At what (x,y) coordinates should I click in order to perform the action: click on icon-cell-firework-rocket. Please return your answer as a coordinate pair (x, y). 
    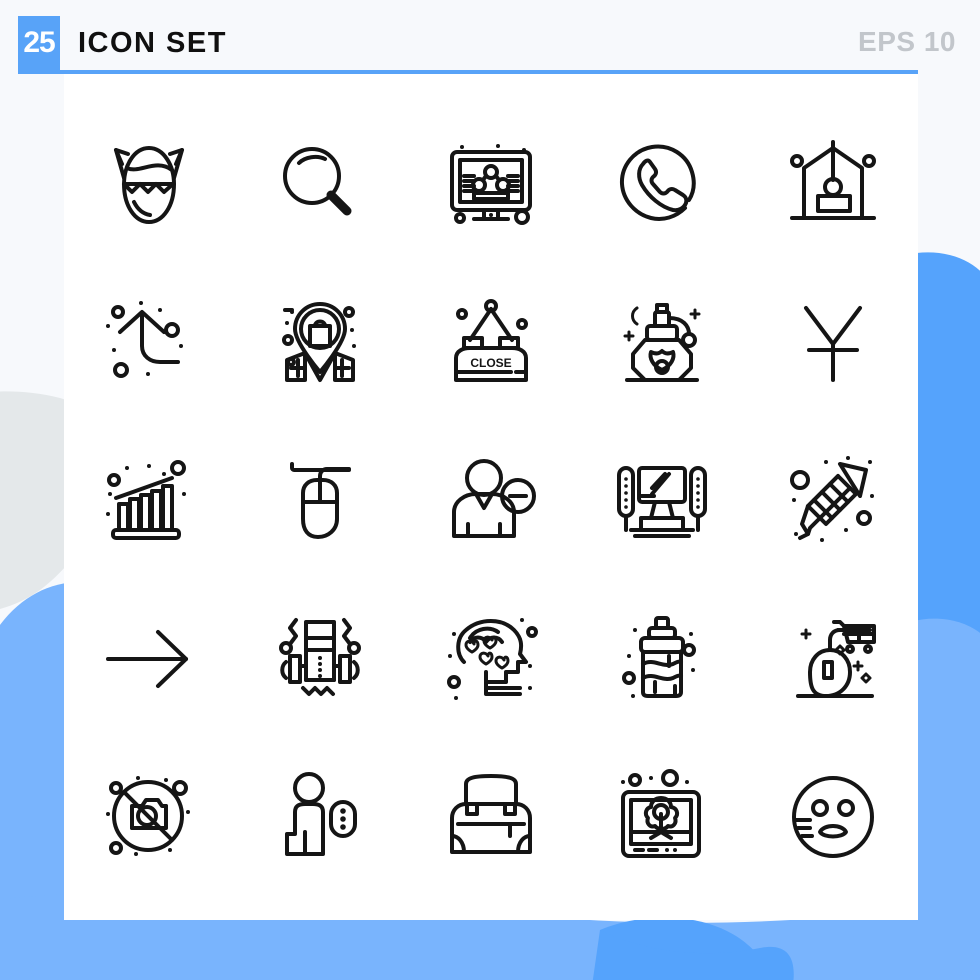
    Looking at the image, I should click on (832, 501).